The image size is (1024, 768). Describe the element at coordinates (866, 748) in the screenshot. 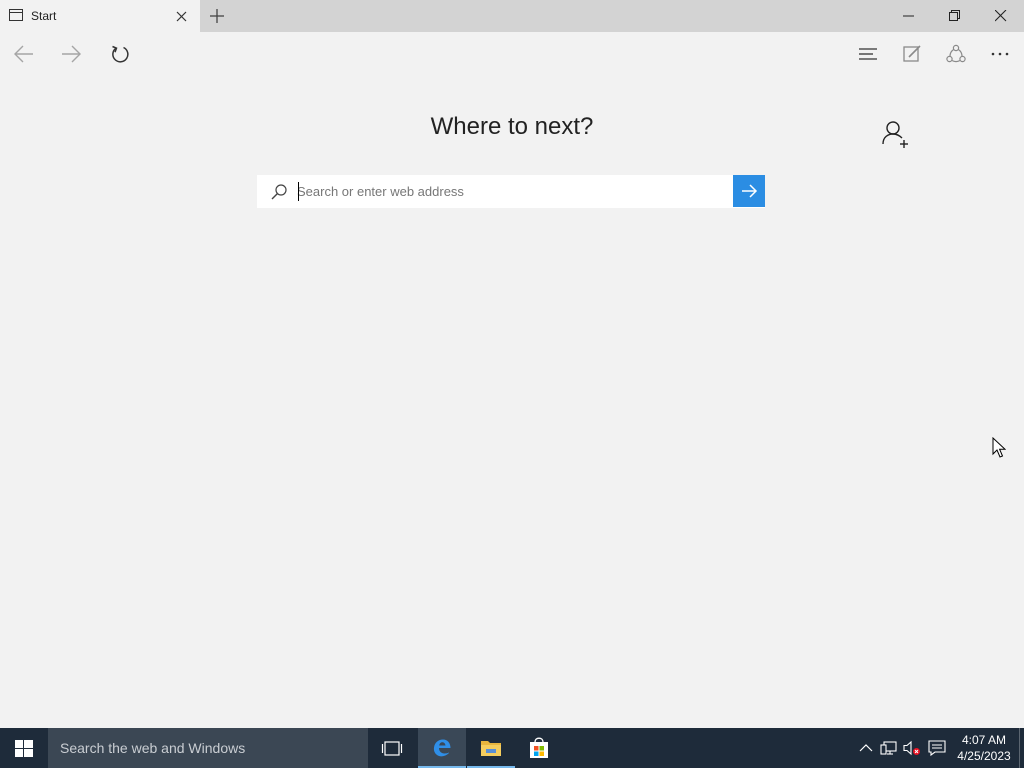

I see `show-hidden-icons-chevron-icon` at that location.